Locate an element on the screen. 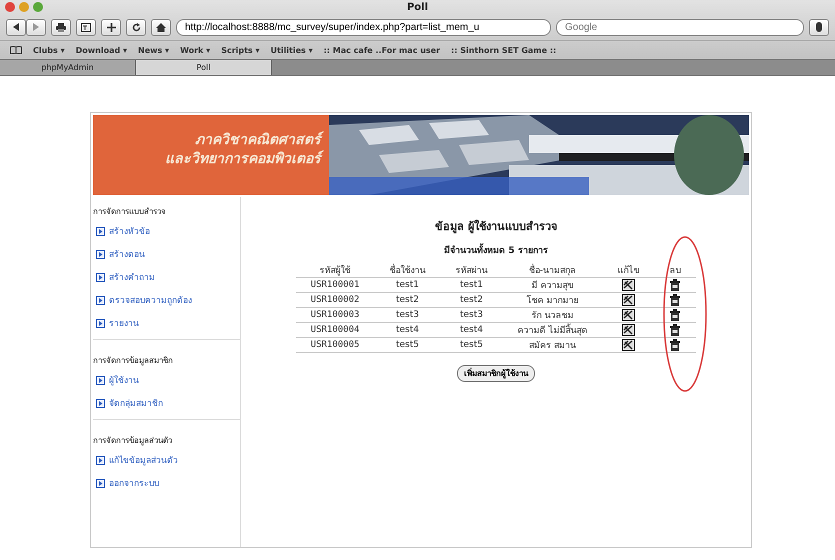  bookmark-link: :: Mac cafe ..For mac user is located at coordinates (382, 50).